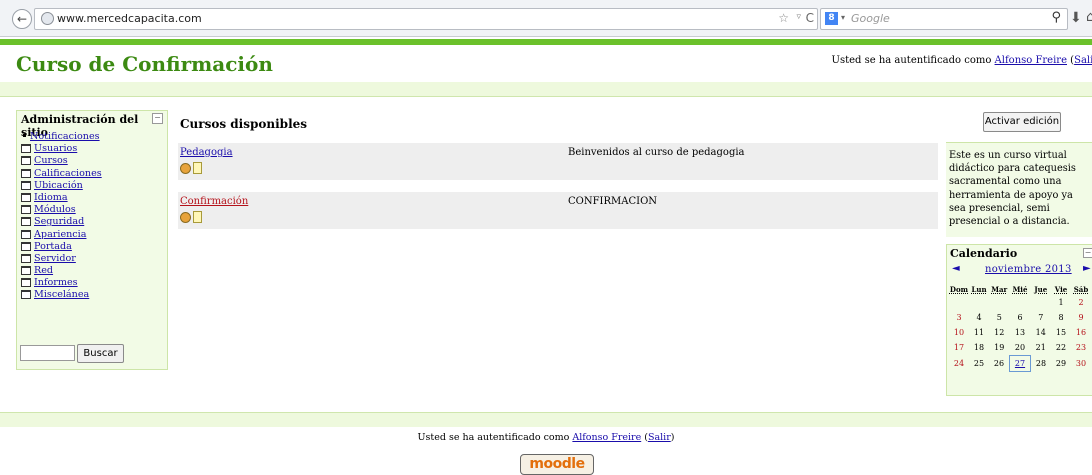 This screenshot has height=475, width=1092. I want to click on calendar-month-link: noviembre 2013, so click(1028, 269).